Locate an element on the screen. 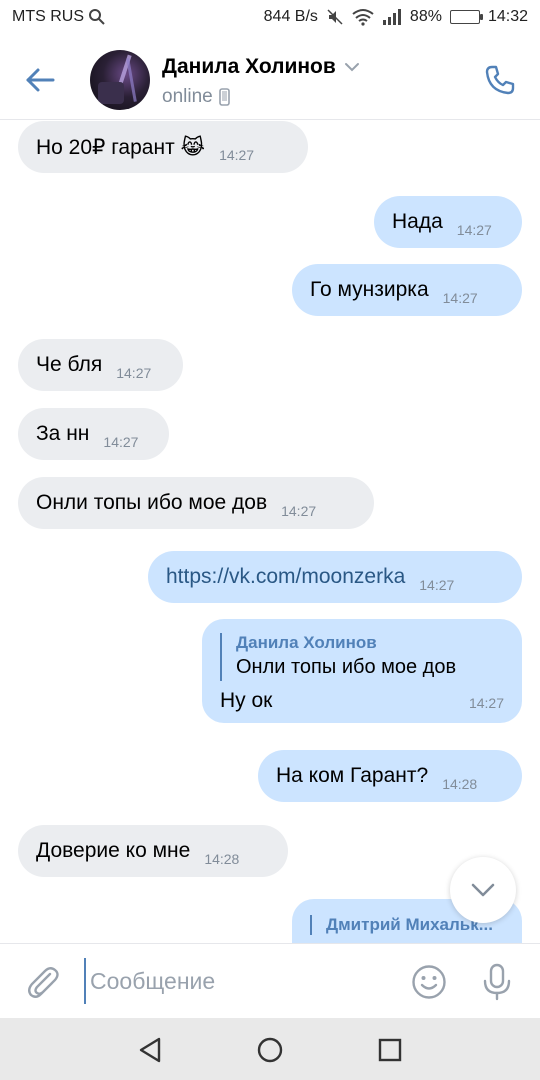 The height and width of the screenshot is (1080, 540). square-recents-icon is located at coordinates (390, 1050).